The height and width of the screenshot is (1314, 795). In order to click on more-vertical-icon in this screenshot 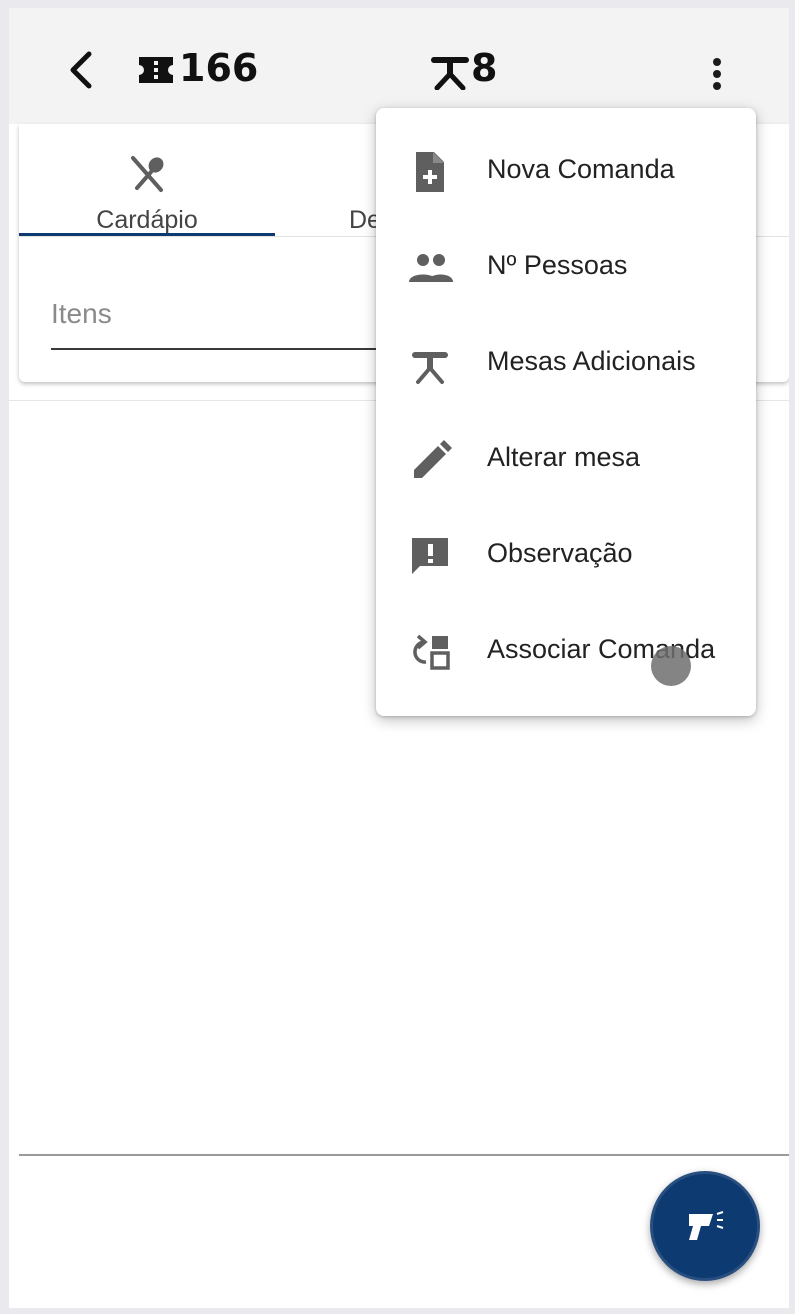, I will do `click(717, 74)`.